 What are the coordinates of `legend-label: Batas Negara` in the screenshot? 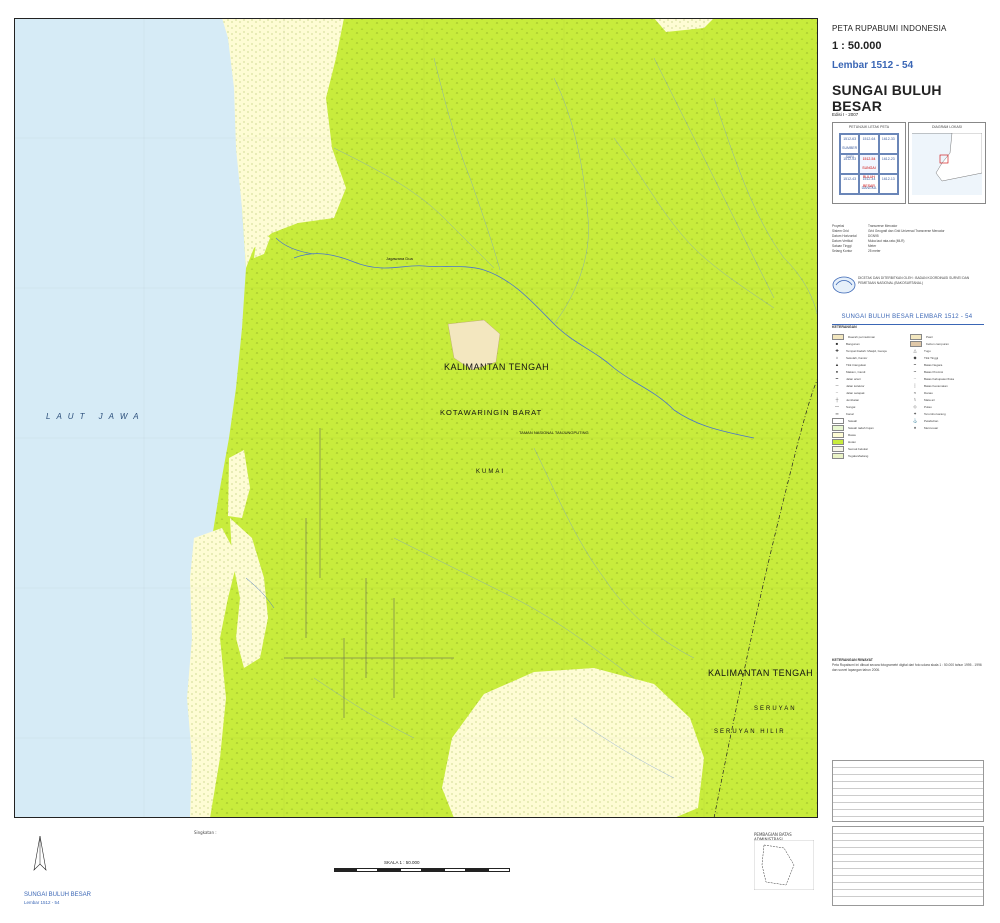 It's located at (933, 364).